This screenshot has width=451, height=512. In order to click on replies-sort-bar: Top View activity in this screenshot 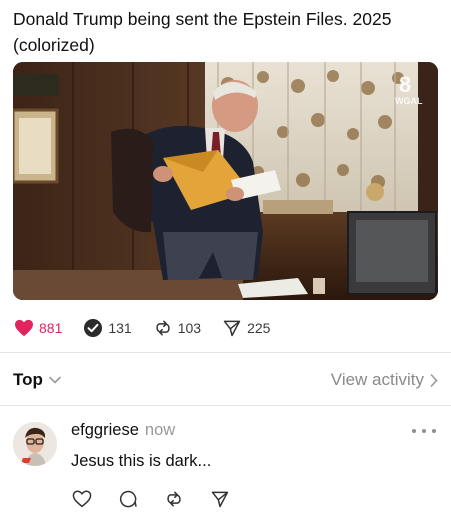, I will do `click(225, 380)`.